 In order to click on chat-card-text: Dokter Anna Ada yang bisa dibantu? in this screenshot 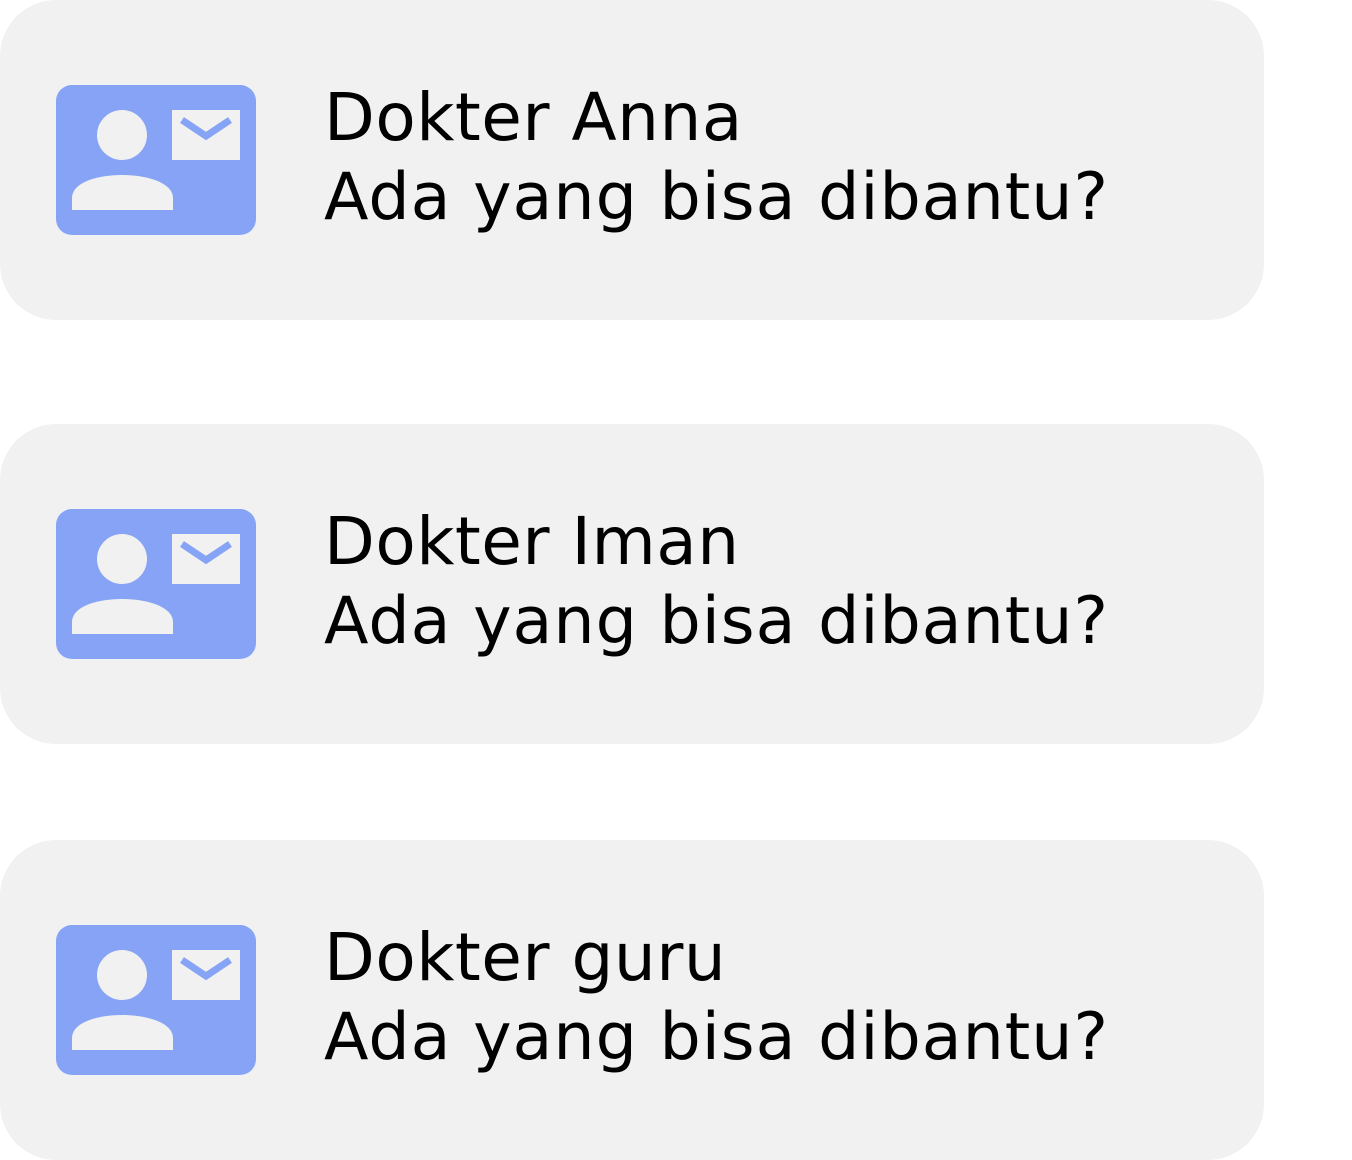, I will do `click(784, 158)`.